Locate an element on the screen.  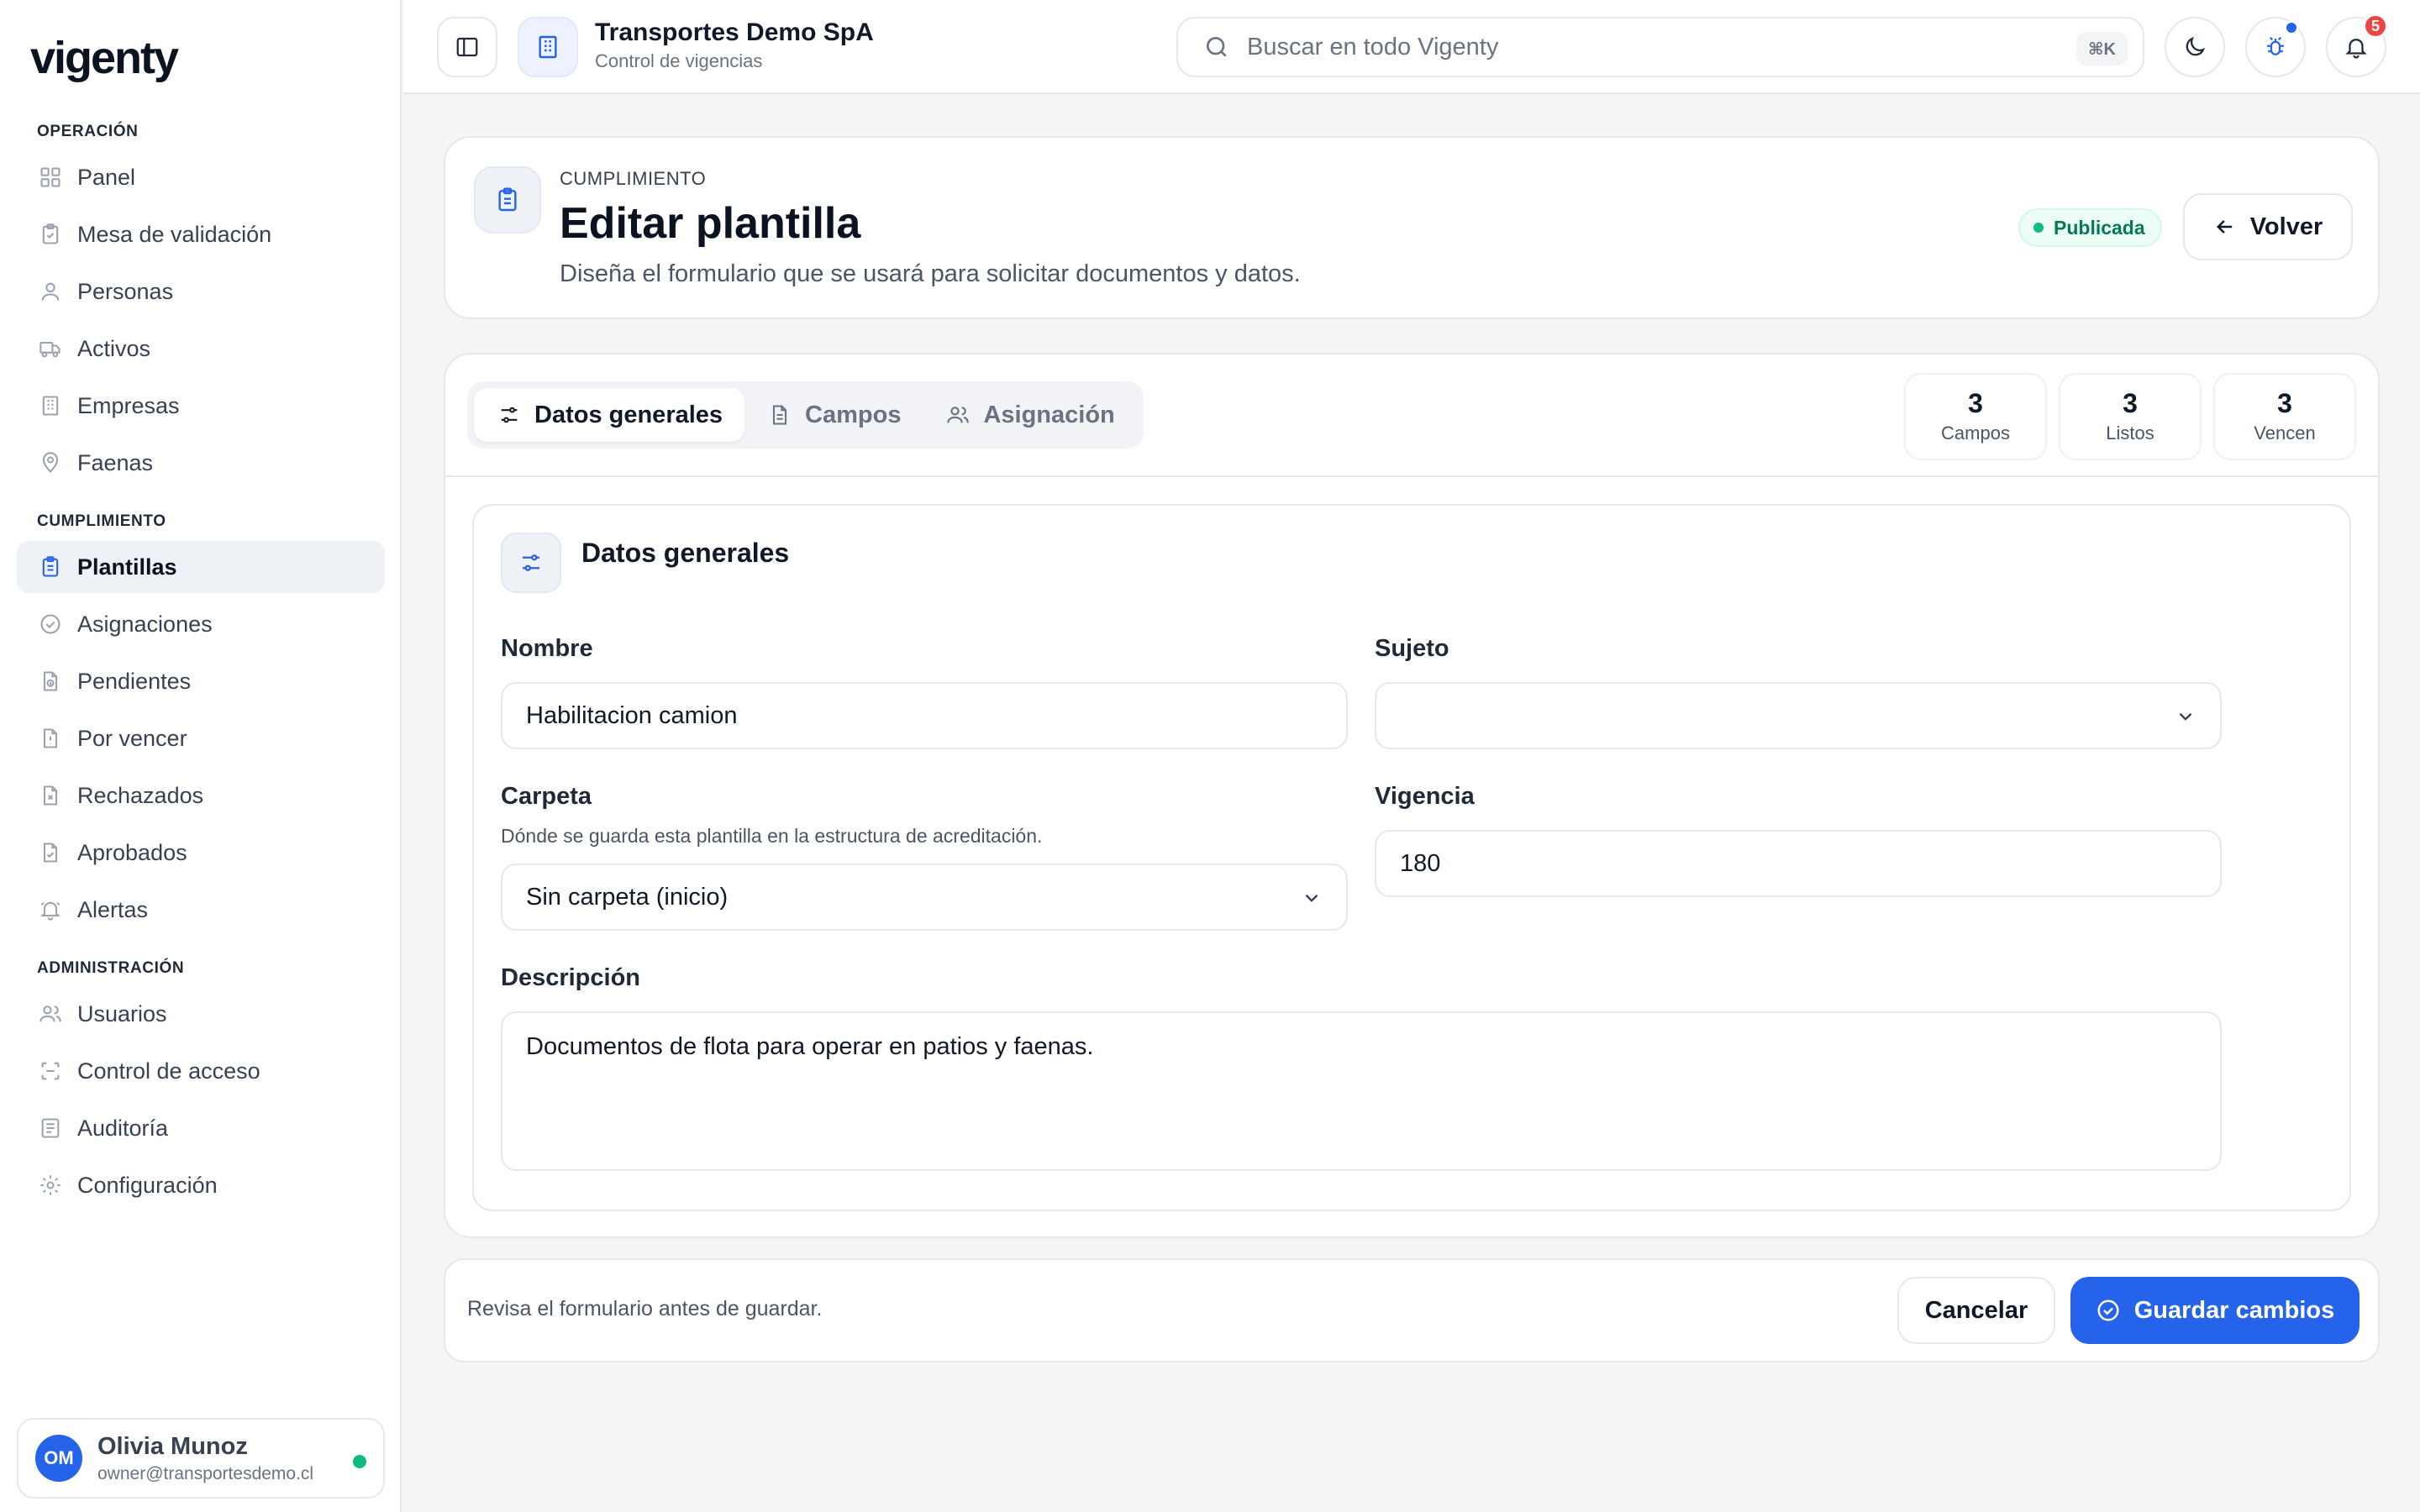
back-button: Volver is located at coordinates (2268, 226).